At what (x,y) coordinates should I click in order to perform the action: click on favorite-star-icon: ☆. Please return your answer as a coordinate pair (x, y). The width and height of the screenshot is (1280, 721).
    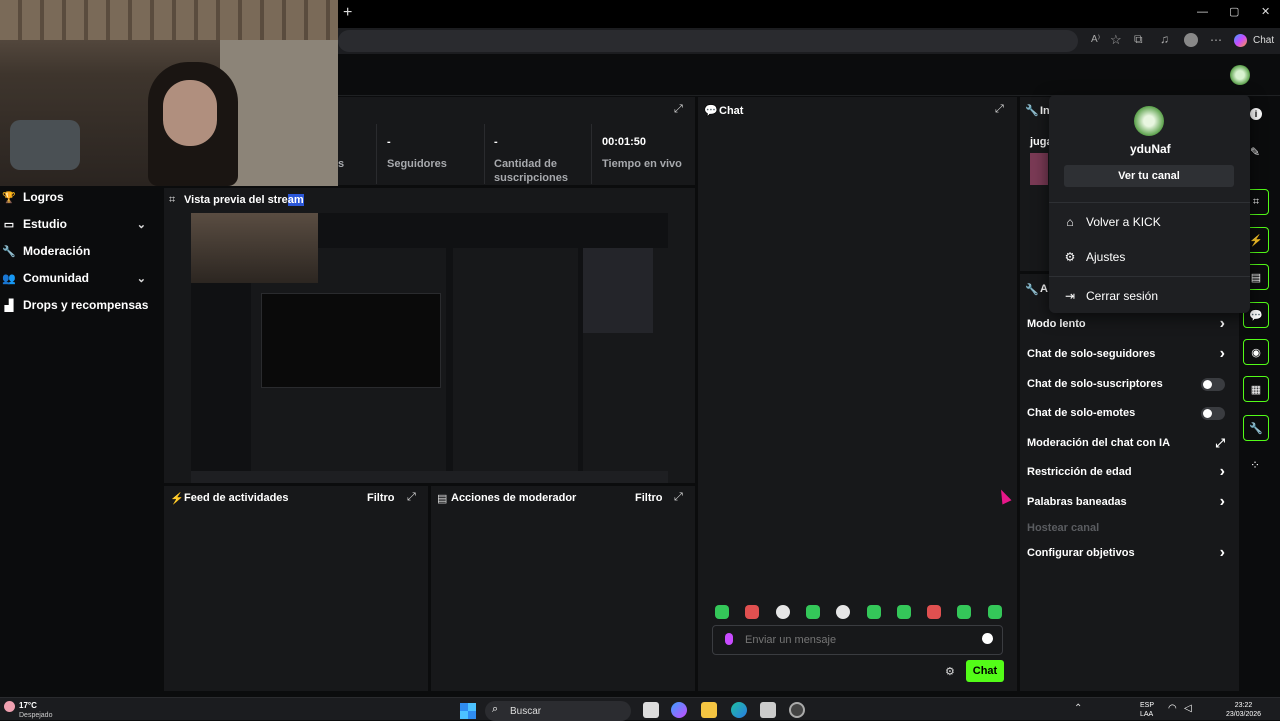
    Looking at the image, I should click on (1116, 40).